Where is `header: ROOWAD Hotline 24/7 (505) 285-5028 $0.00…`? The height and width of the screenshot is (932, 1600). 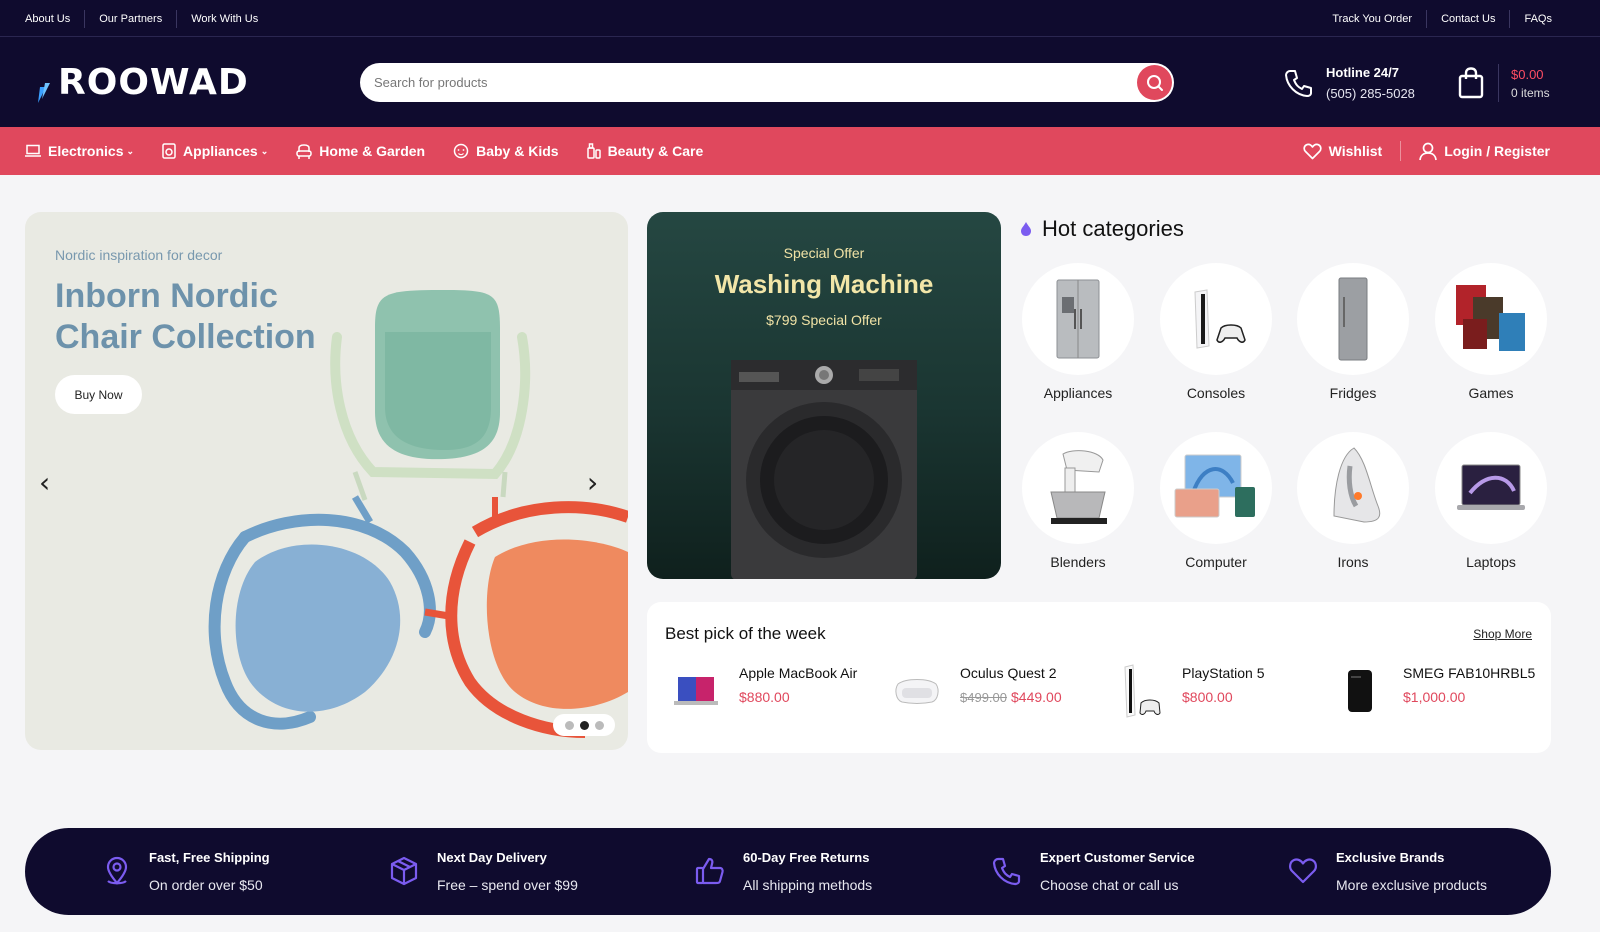
header: ROOWAD Hotline 24/7 (505) 285-5028 $0.00… is located at coordinates (800, 82).